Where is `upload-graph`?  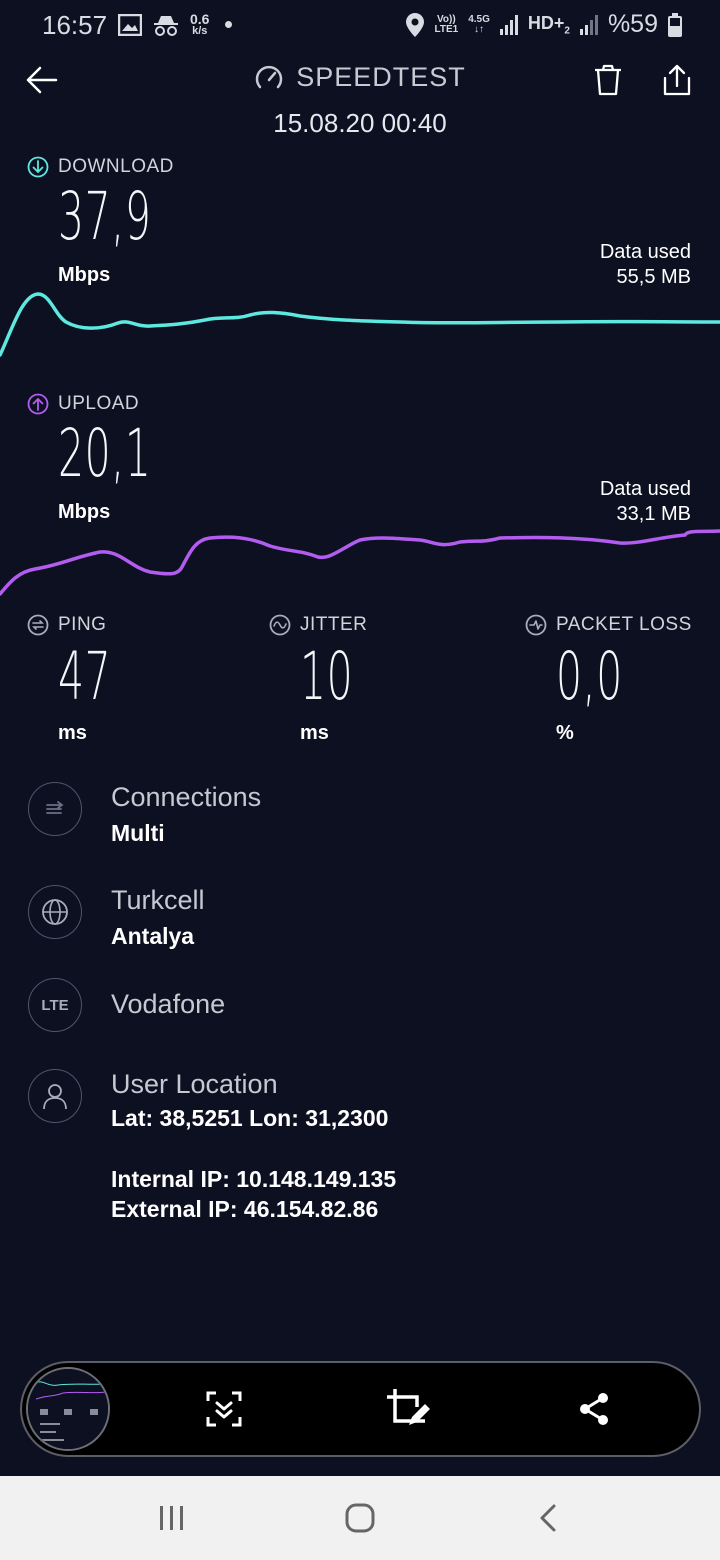 upload-graph is located at coordinates (360, 562).